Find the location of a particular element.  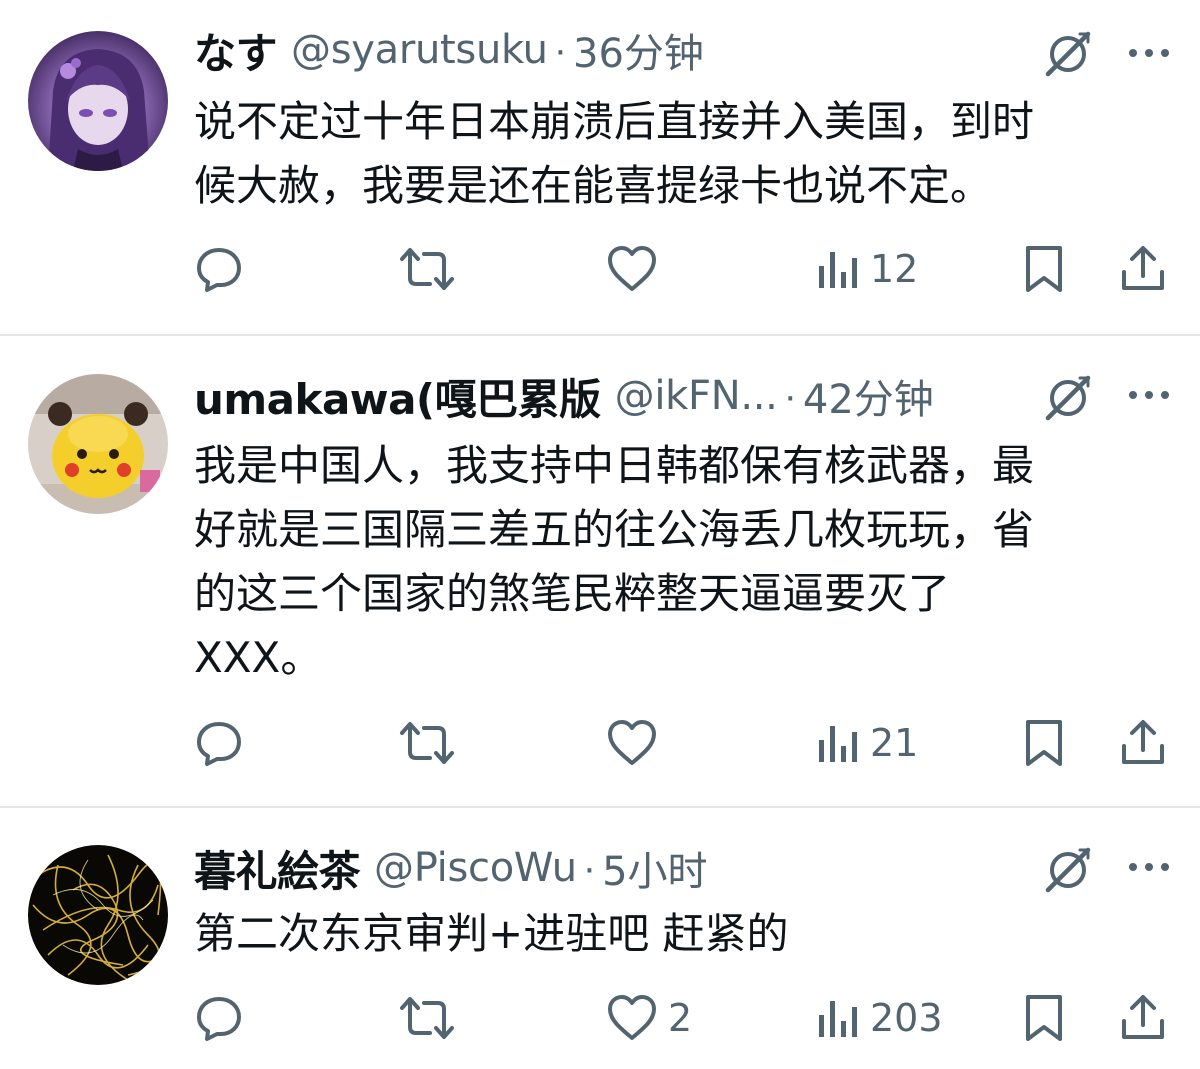

tweet-header: なす @syarutsuku · 36分钟 is located at coordinates (449, 50).